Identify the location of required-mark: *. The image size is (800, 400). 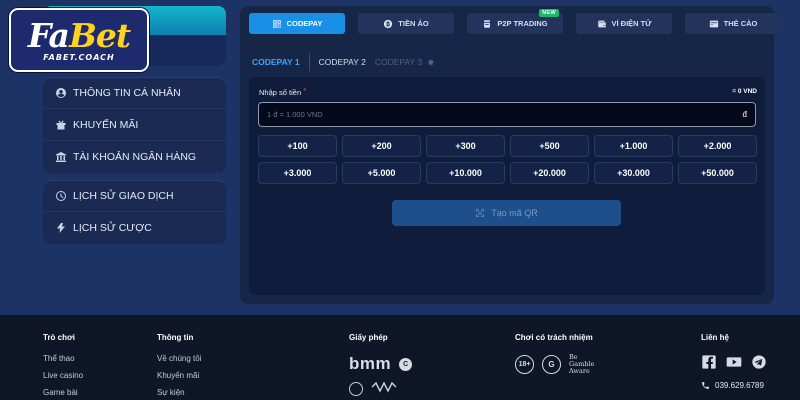
(304, 91).